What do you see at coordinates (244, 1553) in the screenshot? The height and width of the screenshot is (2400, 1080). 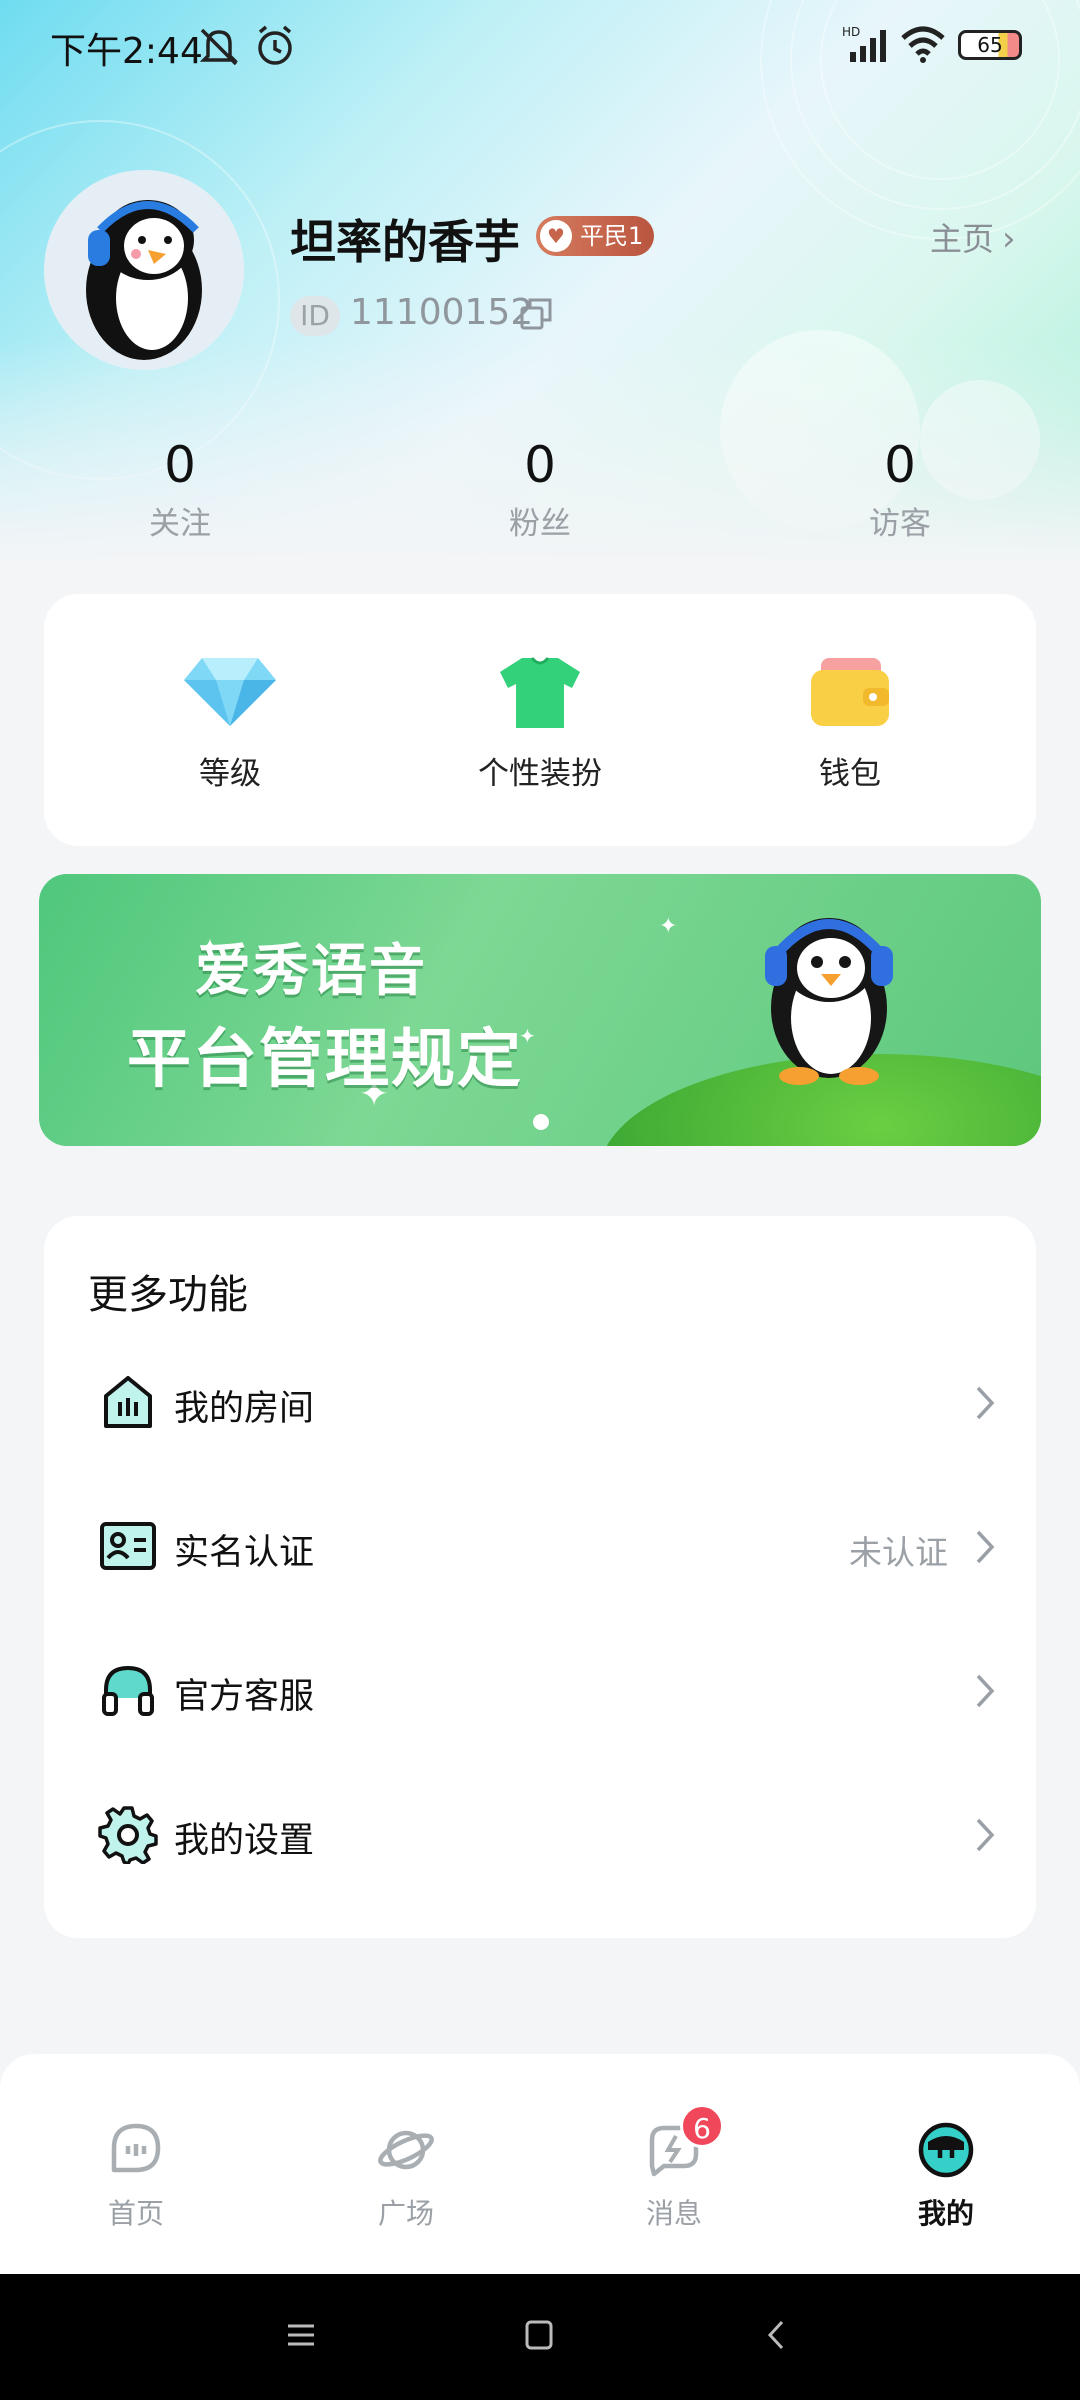 I see `menu-item-label: 实名认证` at bounding box center [244, 1553].